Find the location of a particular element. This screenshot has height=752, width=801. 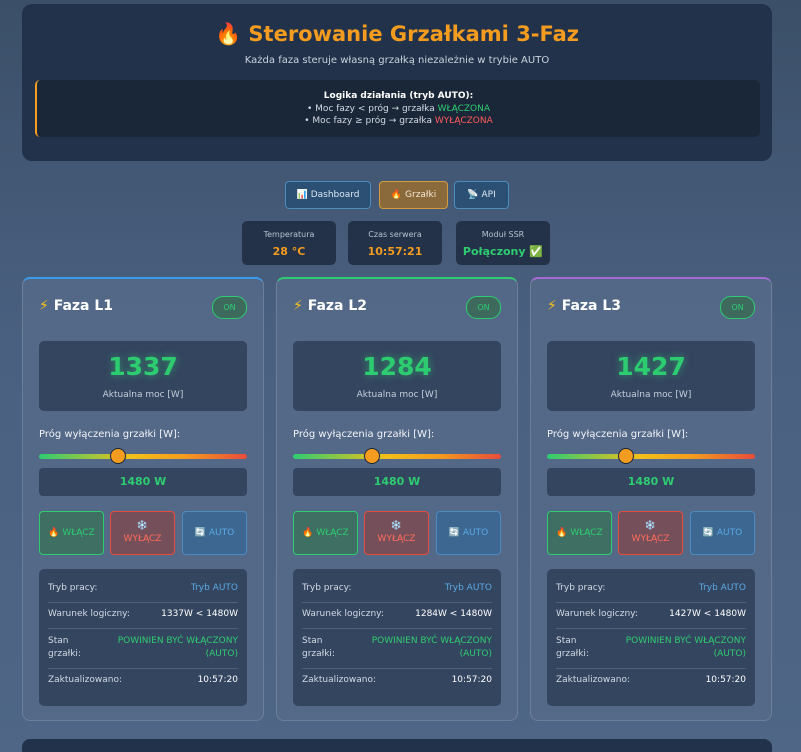

status-ssr-value: Połączony ✅ is located at coordinates (503, 251).